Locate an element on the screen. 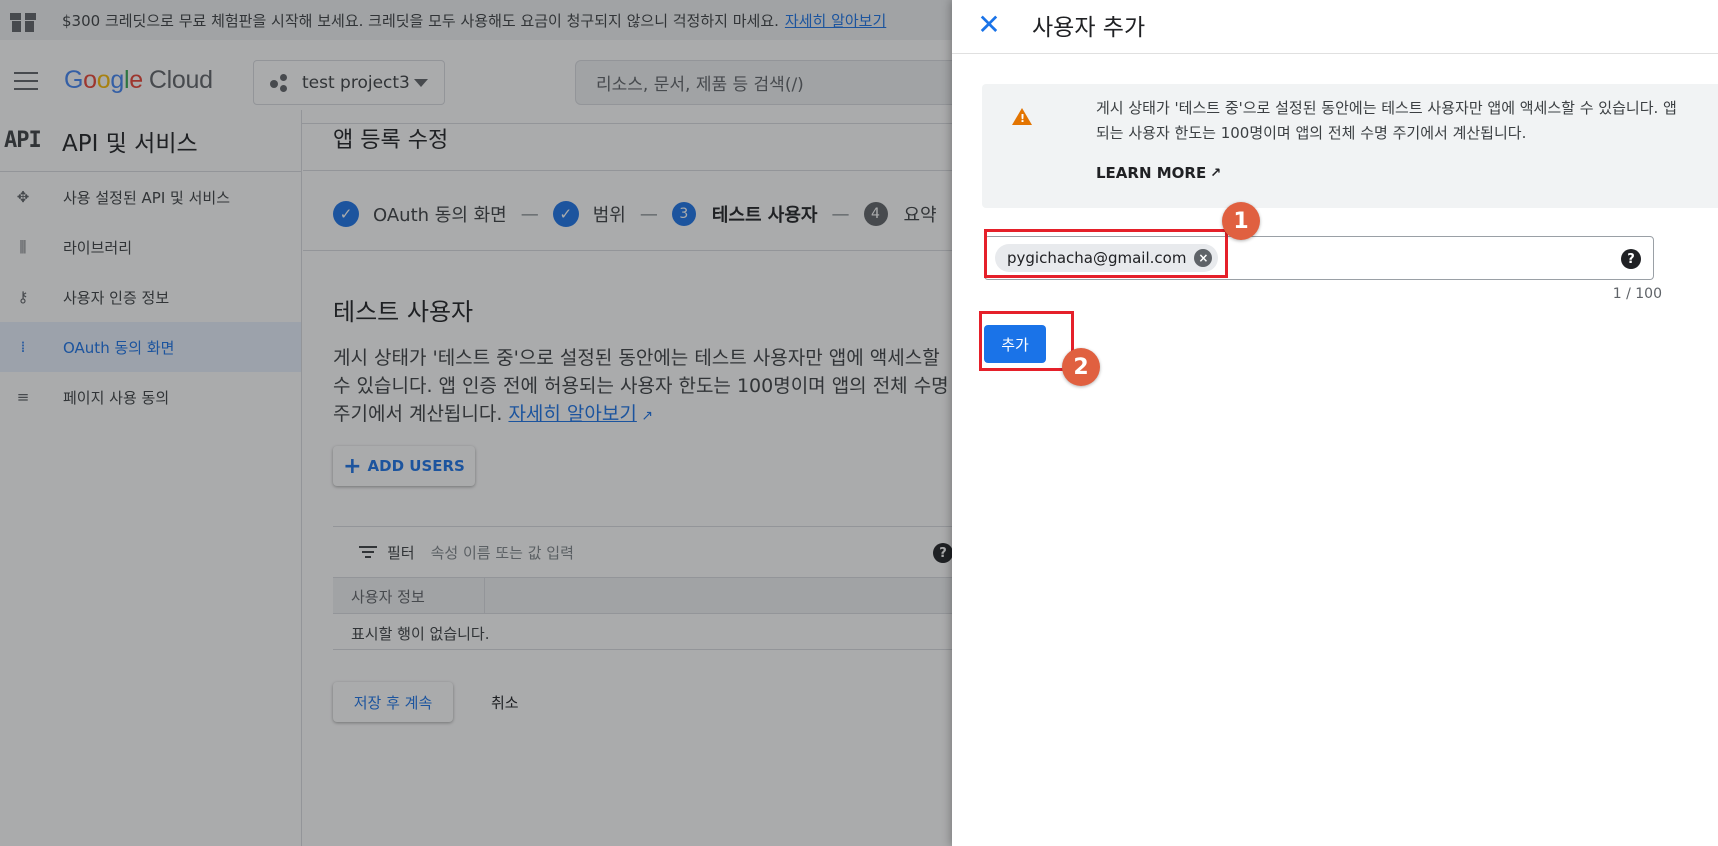 This screenshot has height=846, width=1718. close-icon: ✕ is located at coordinates (989, 25).